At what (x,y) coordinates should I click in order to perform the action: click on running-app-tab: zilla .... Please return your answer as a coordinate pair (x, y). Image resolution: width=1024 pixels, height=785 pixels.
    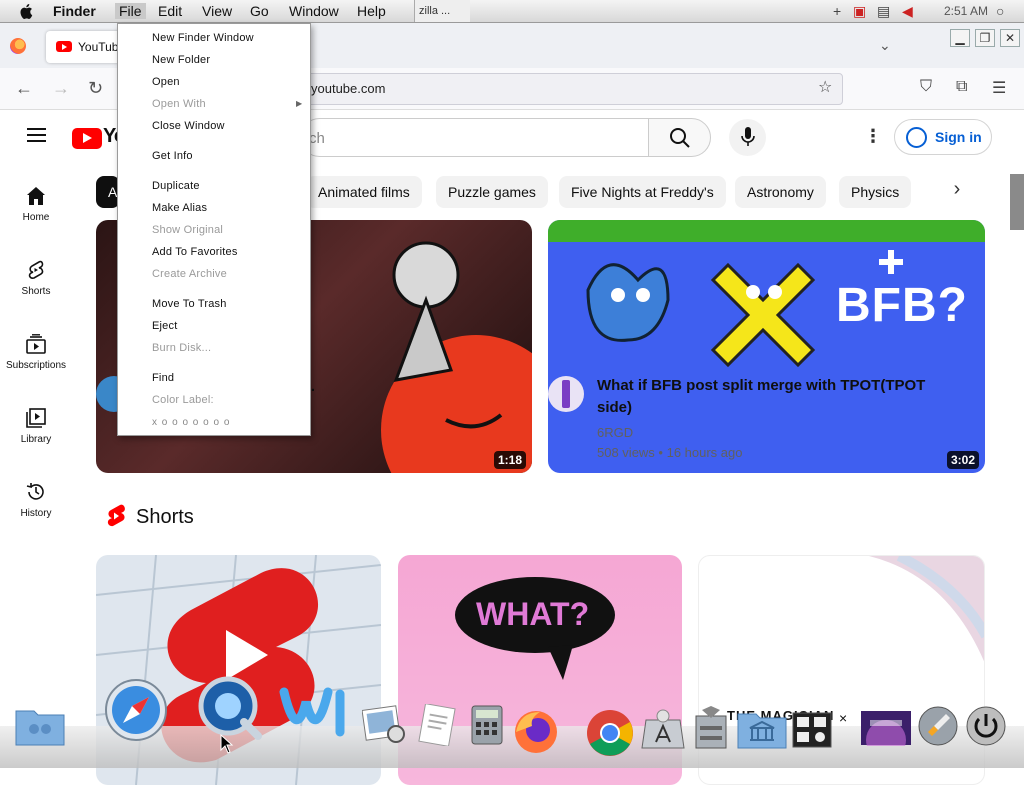
    Looking at the image, I should click on (442, 11).